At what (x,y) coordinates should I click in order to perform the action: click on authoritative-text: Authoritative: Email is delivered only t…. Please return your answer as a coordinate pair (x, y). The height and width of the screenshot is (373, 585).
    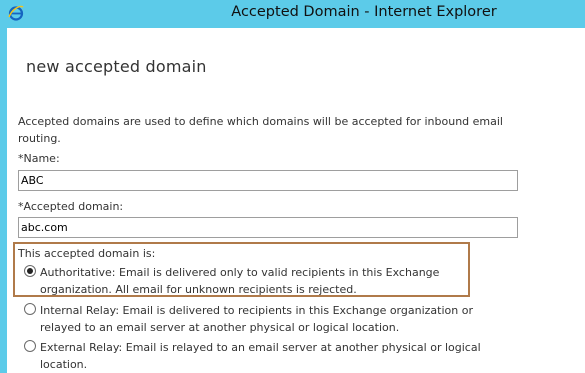
    Looking at the image, I should click on (240, 281).